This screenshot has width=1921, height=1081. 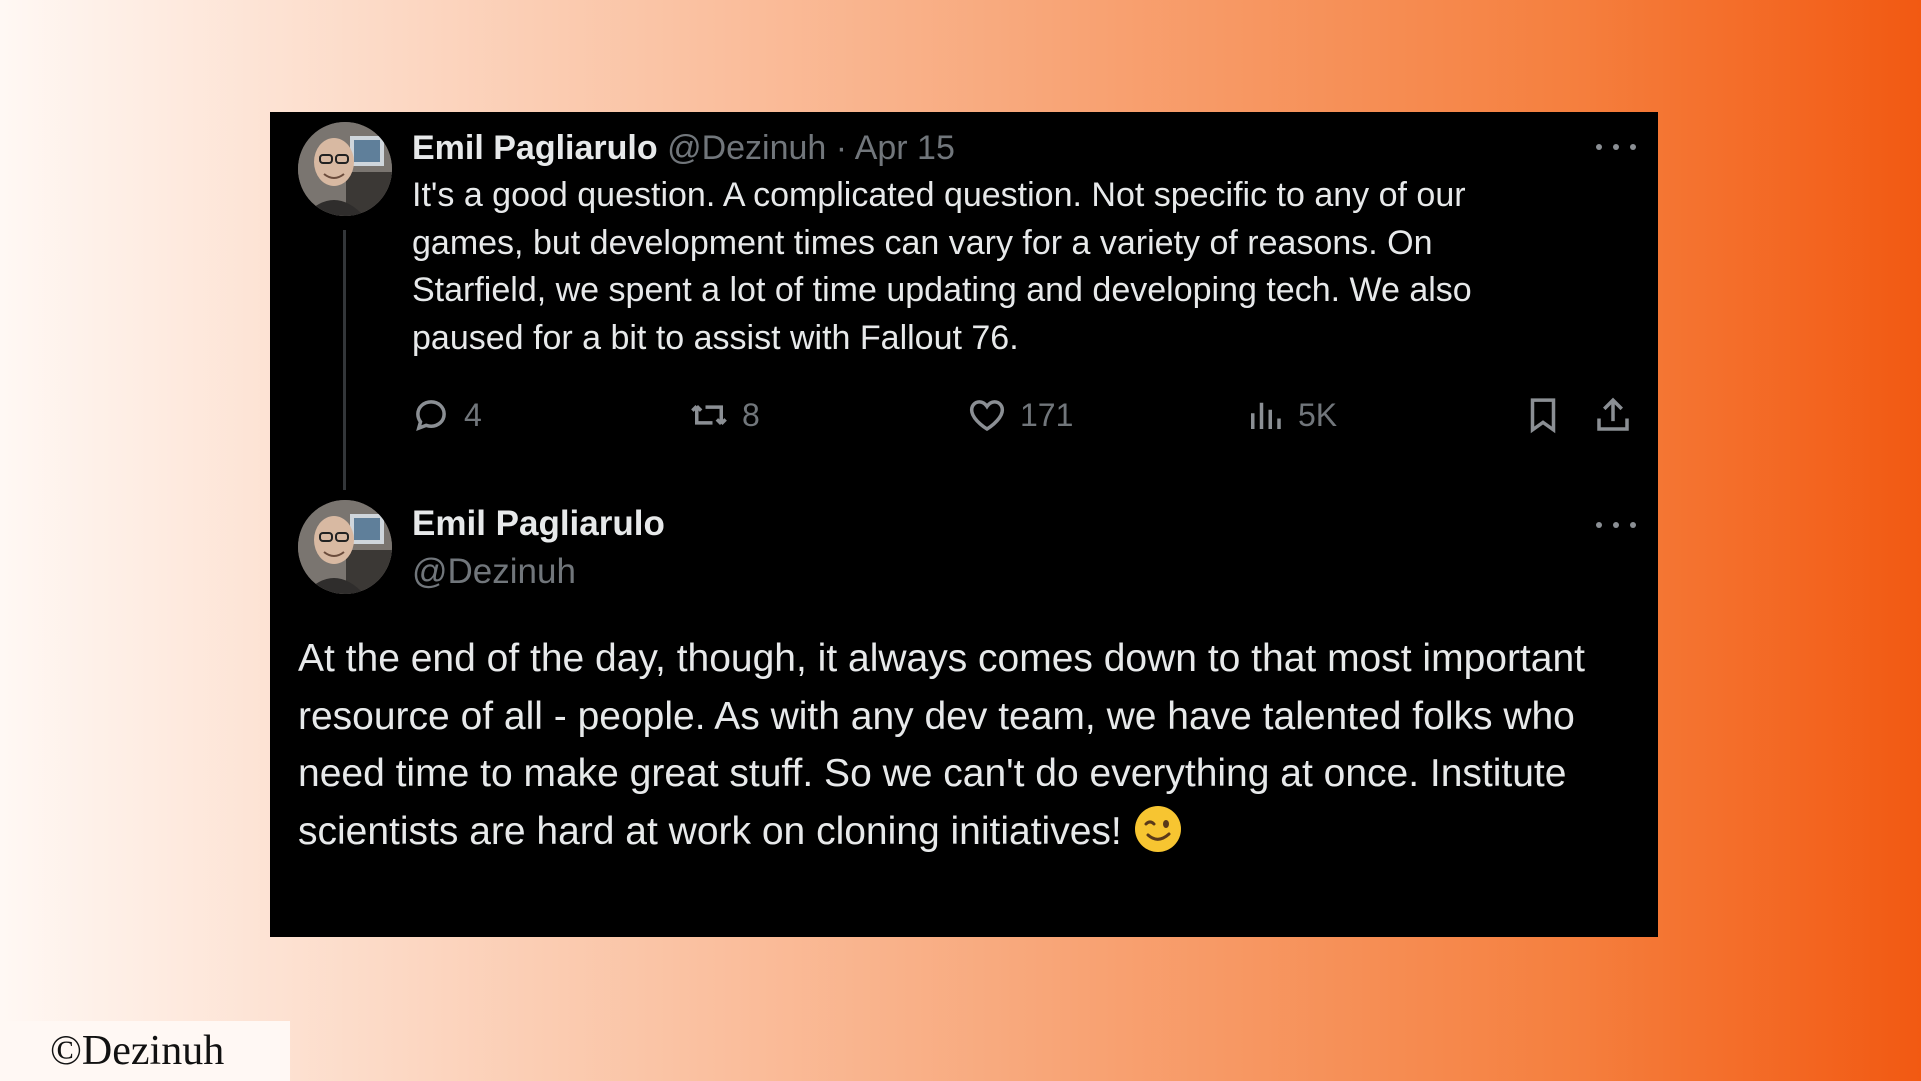 I want to click on share-icon, so click(x=1613, y=414).